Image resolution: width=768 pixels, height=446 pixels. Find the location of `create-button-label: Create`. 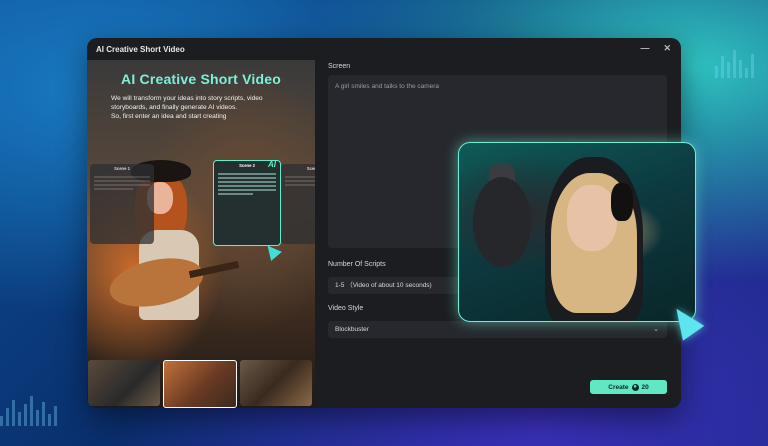

create-button-label: Create is located at coordinates (618, 387).